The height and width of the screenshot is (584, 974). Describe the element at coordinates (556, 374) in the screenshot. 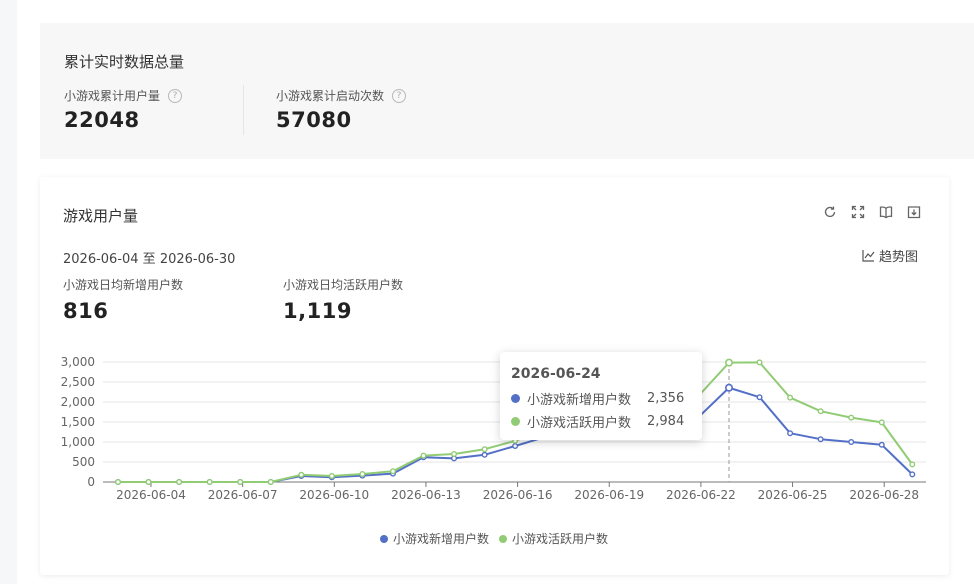

I see `tooltip-date: 2026-06-24` at that location.